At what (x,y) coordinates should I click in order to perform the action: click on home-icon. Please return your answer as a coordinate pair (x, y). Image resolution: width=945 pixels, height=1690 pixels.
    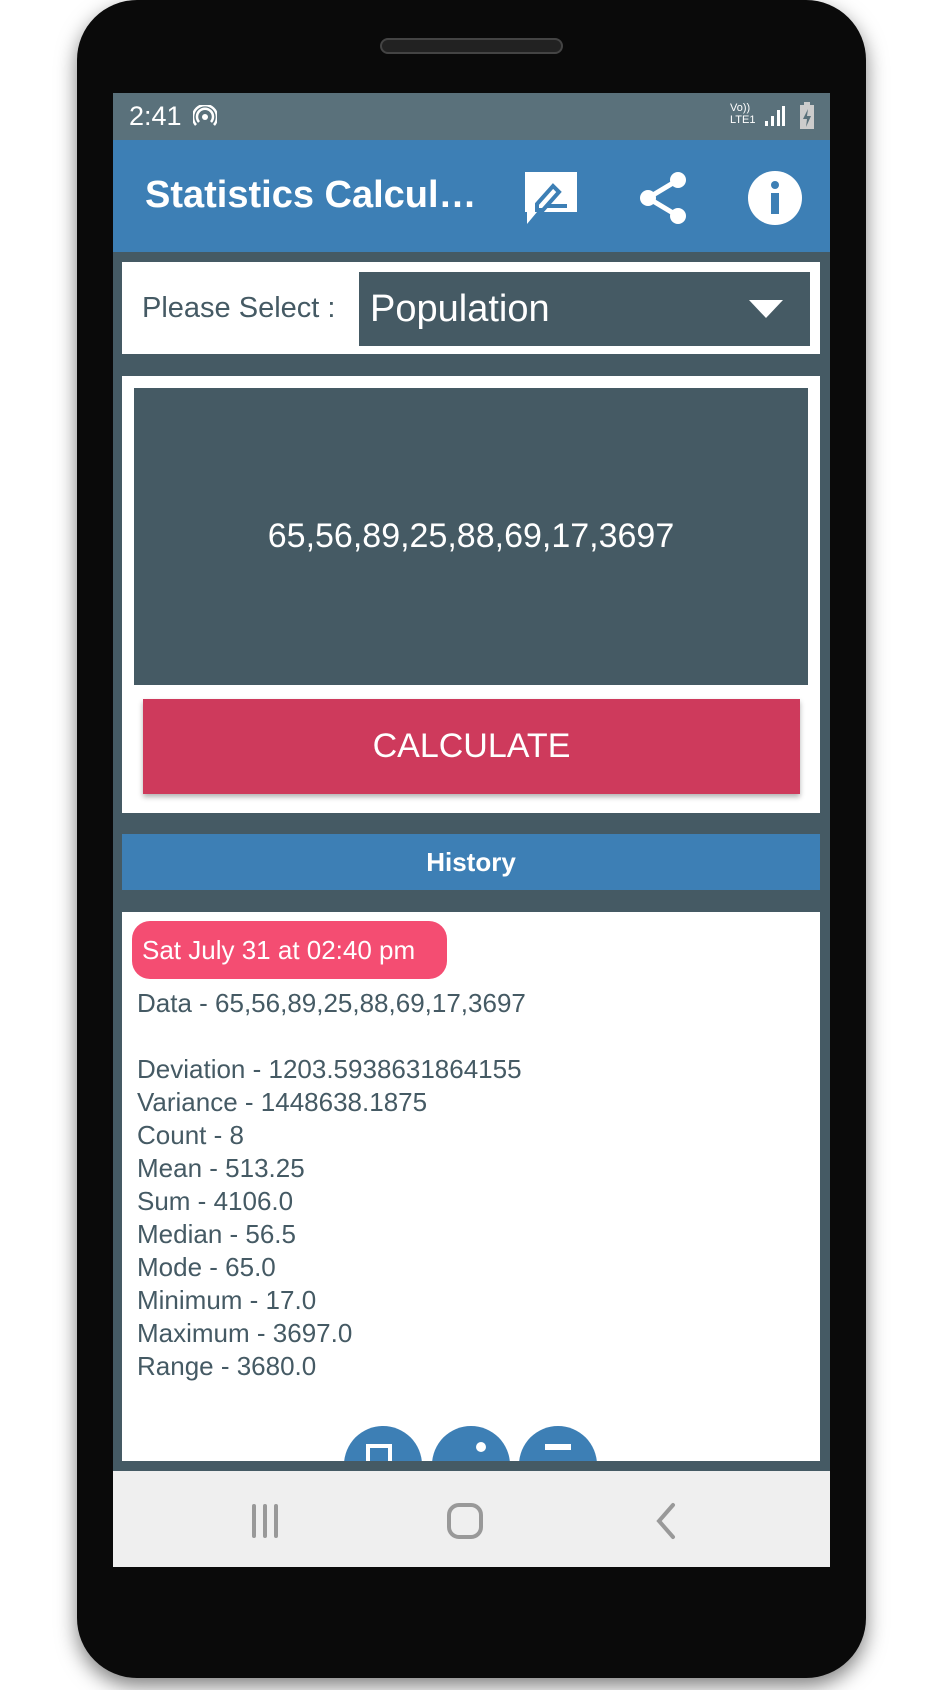
    Looking at the image, I should click on (465, 1521).